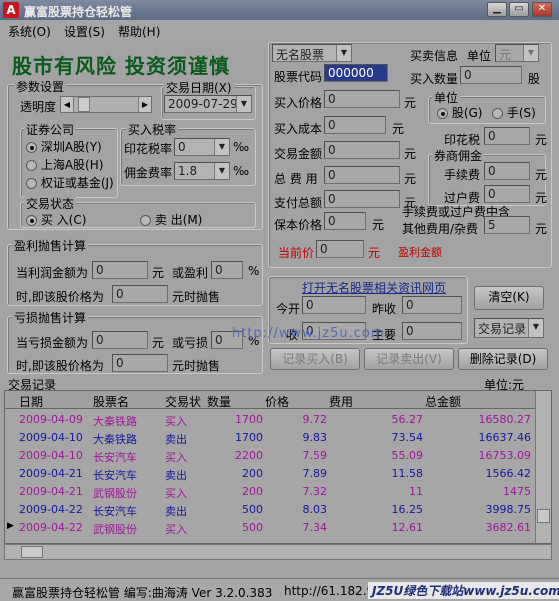 The width and height of the screenshot is (559, 601). I want to click on record-sell-button: 记录卖出(V), so click(409, 359).